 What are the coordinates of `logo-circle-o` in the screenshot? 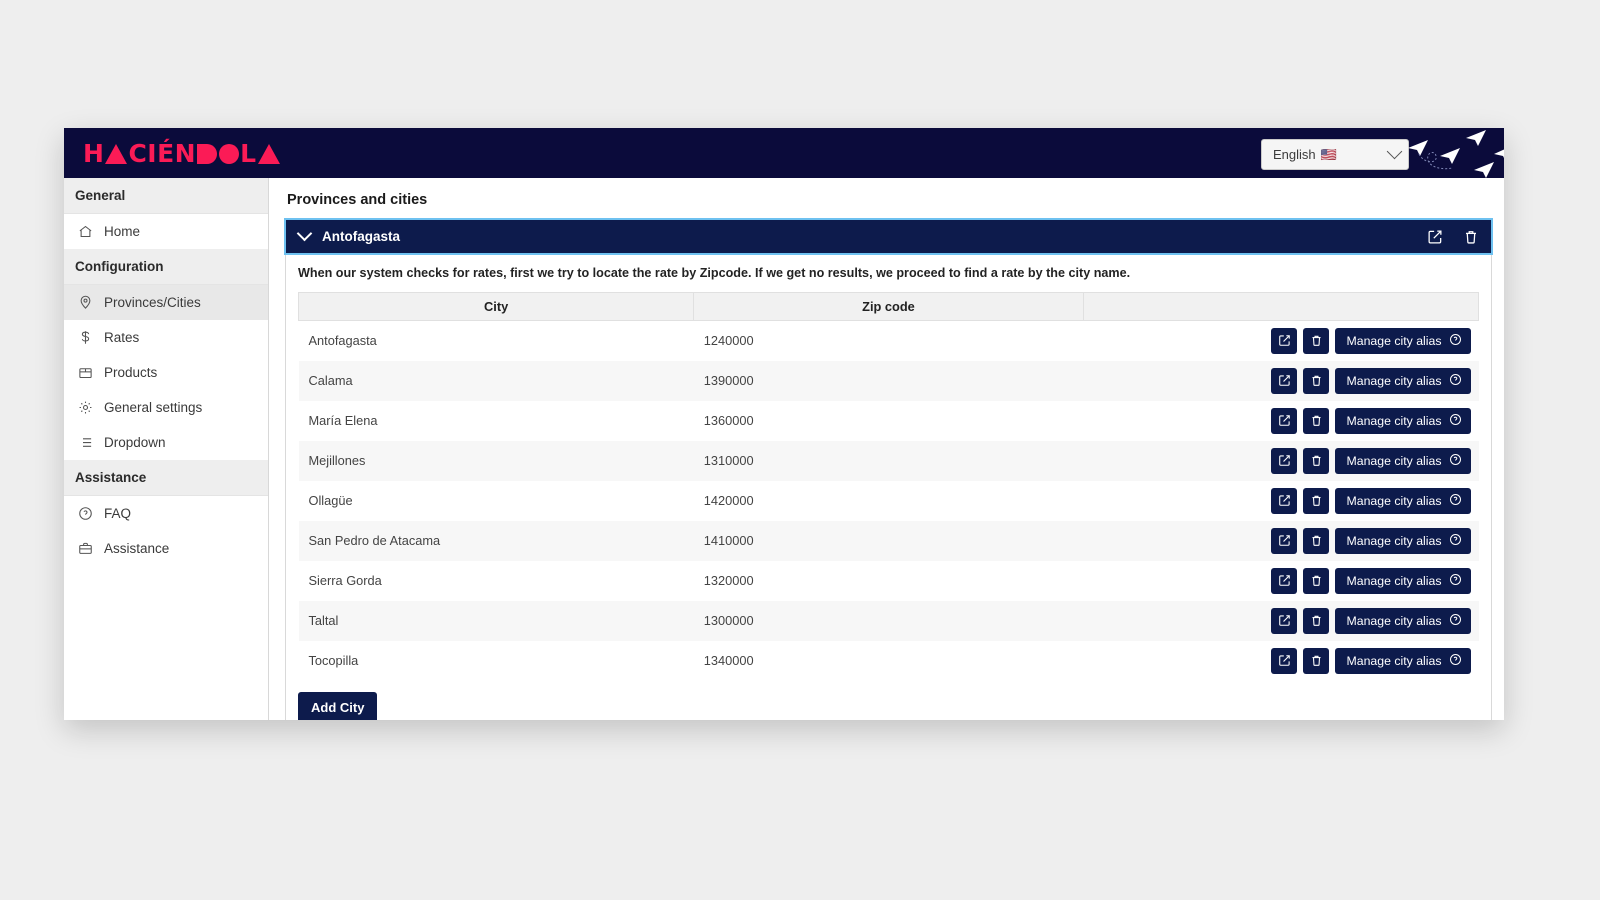 It's located at (229, 154).